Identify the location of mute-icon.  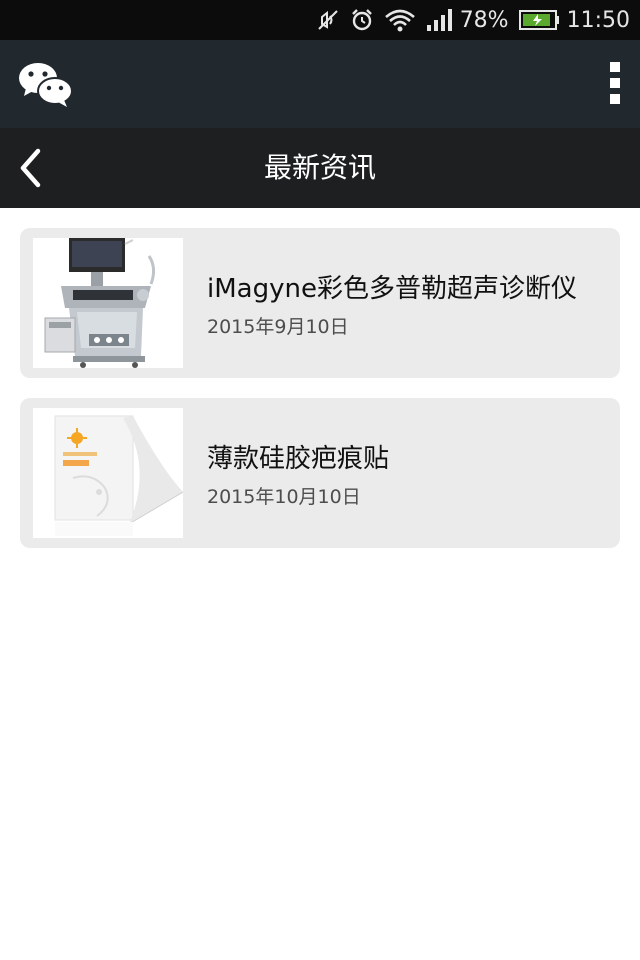
(328, 20).